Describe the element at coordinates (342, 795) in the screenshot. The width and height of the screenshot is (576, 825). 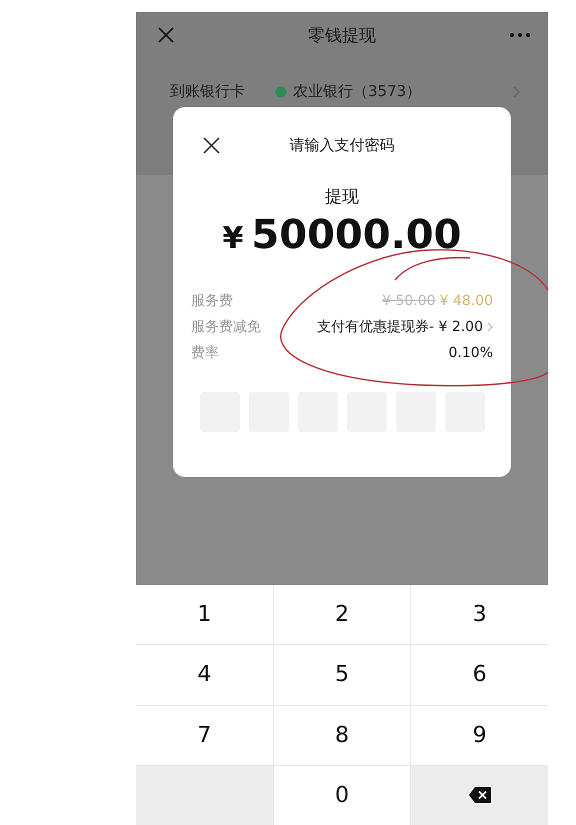
I see `digit-key: 0` at that location.